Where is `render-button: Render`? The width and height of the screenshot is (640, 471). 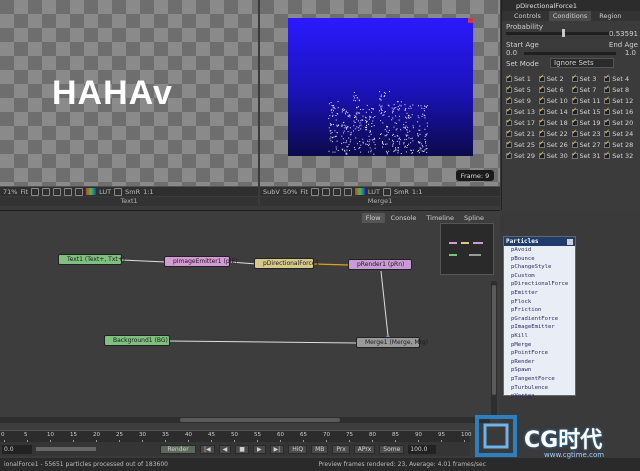
render-button: Render is located at coordinates (178, 449).